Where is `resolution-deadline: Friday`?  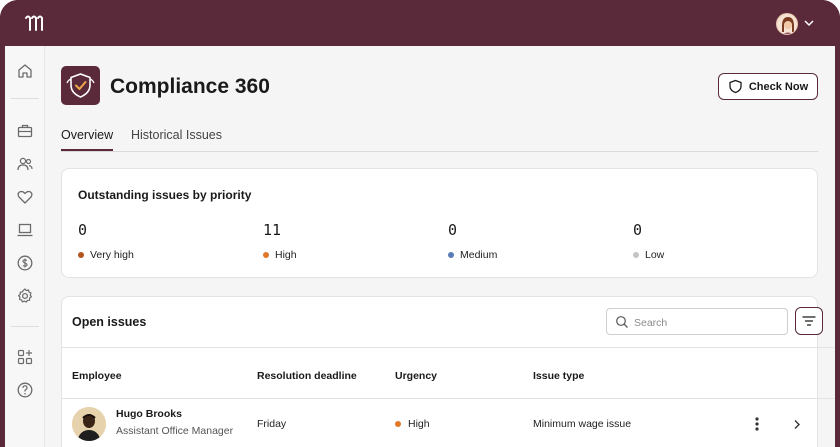
resolution-deadline: Friday is located at coordinates (272, 424).